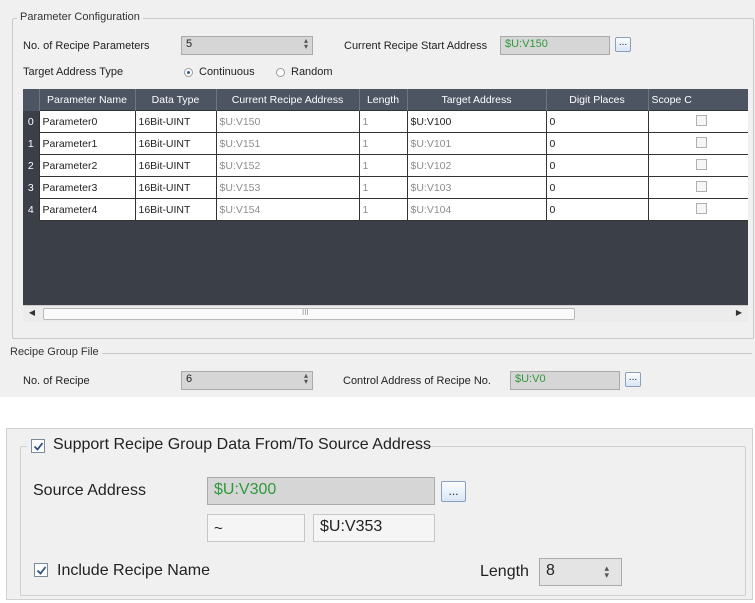 Image resolution: width=755 pixels, height=603 pixels. I want to click on target-address-cell: $U:V104, so click(476, 209).